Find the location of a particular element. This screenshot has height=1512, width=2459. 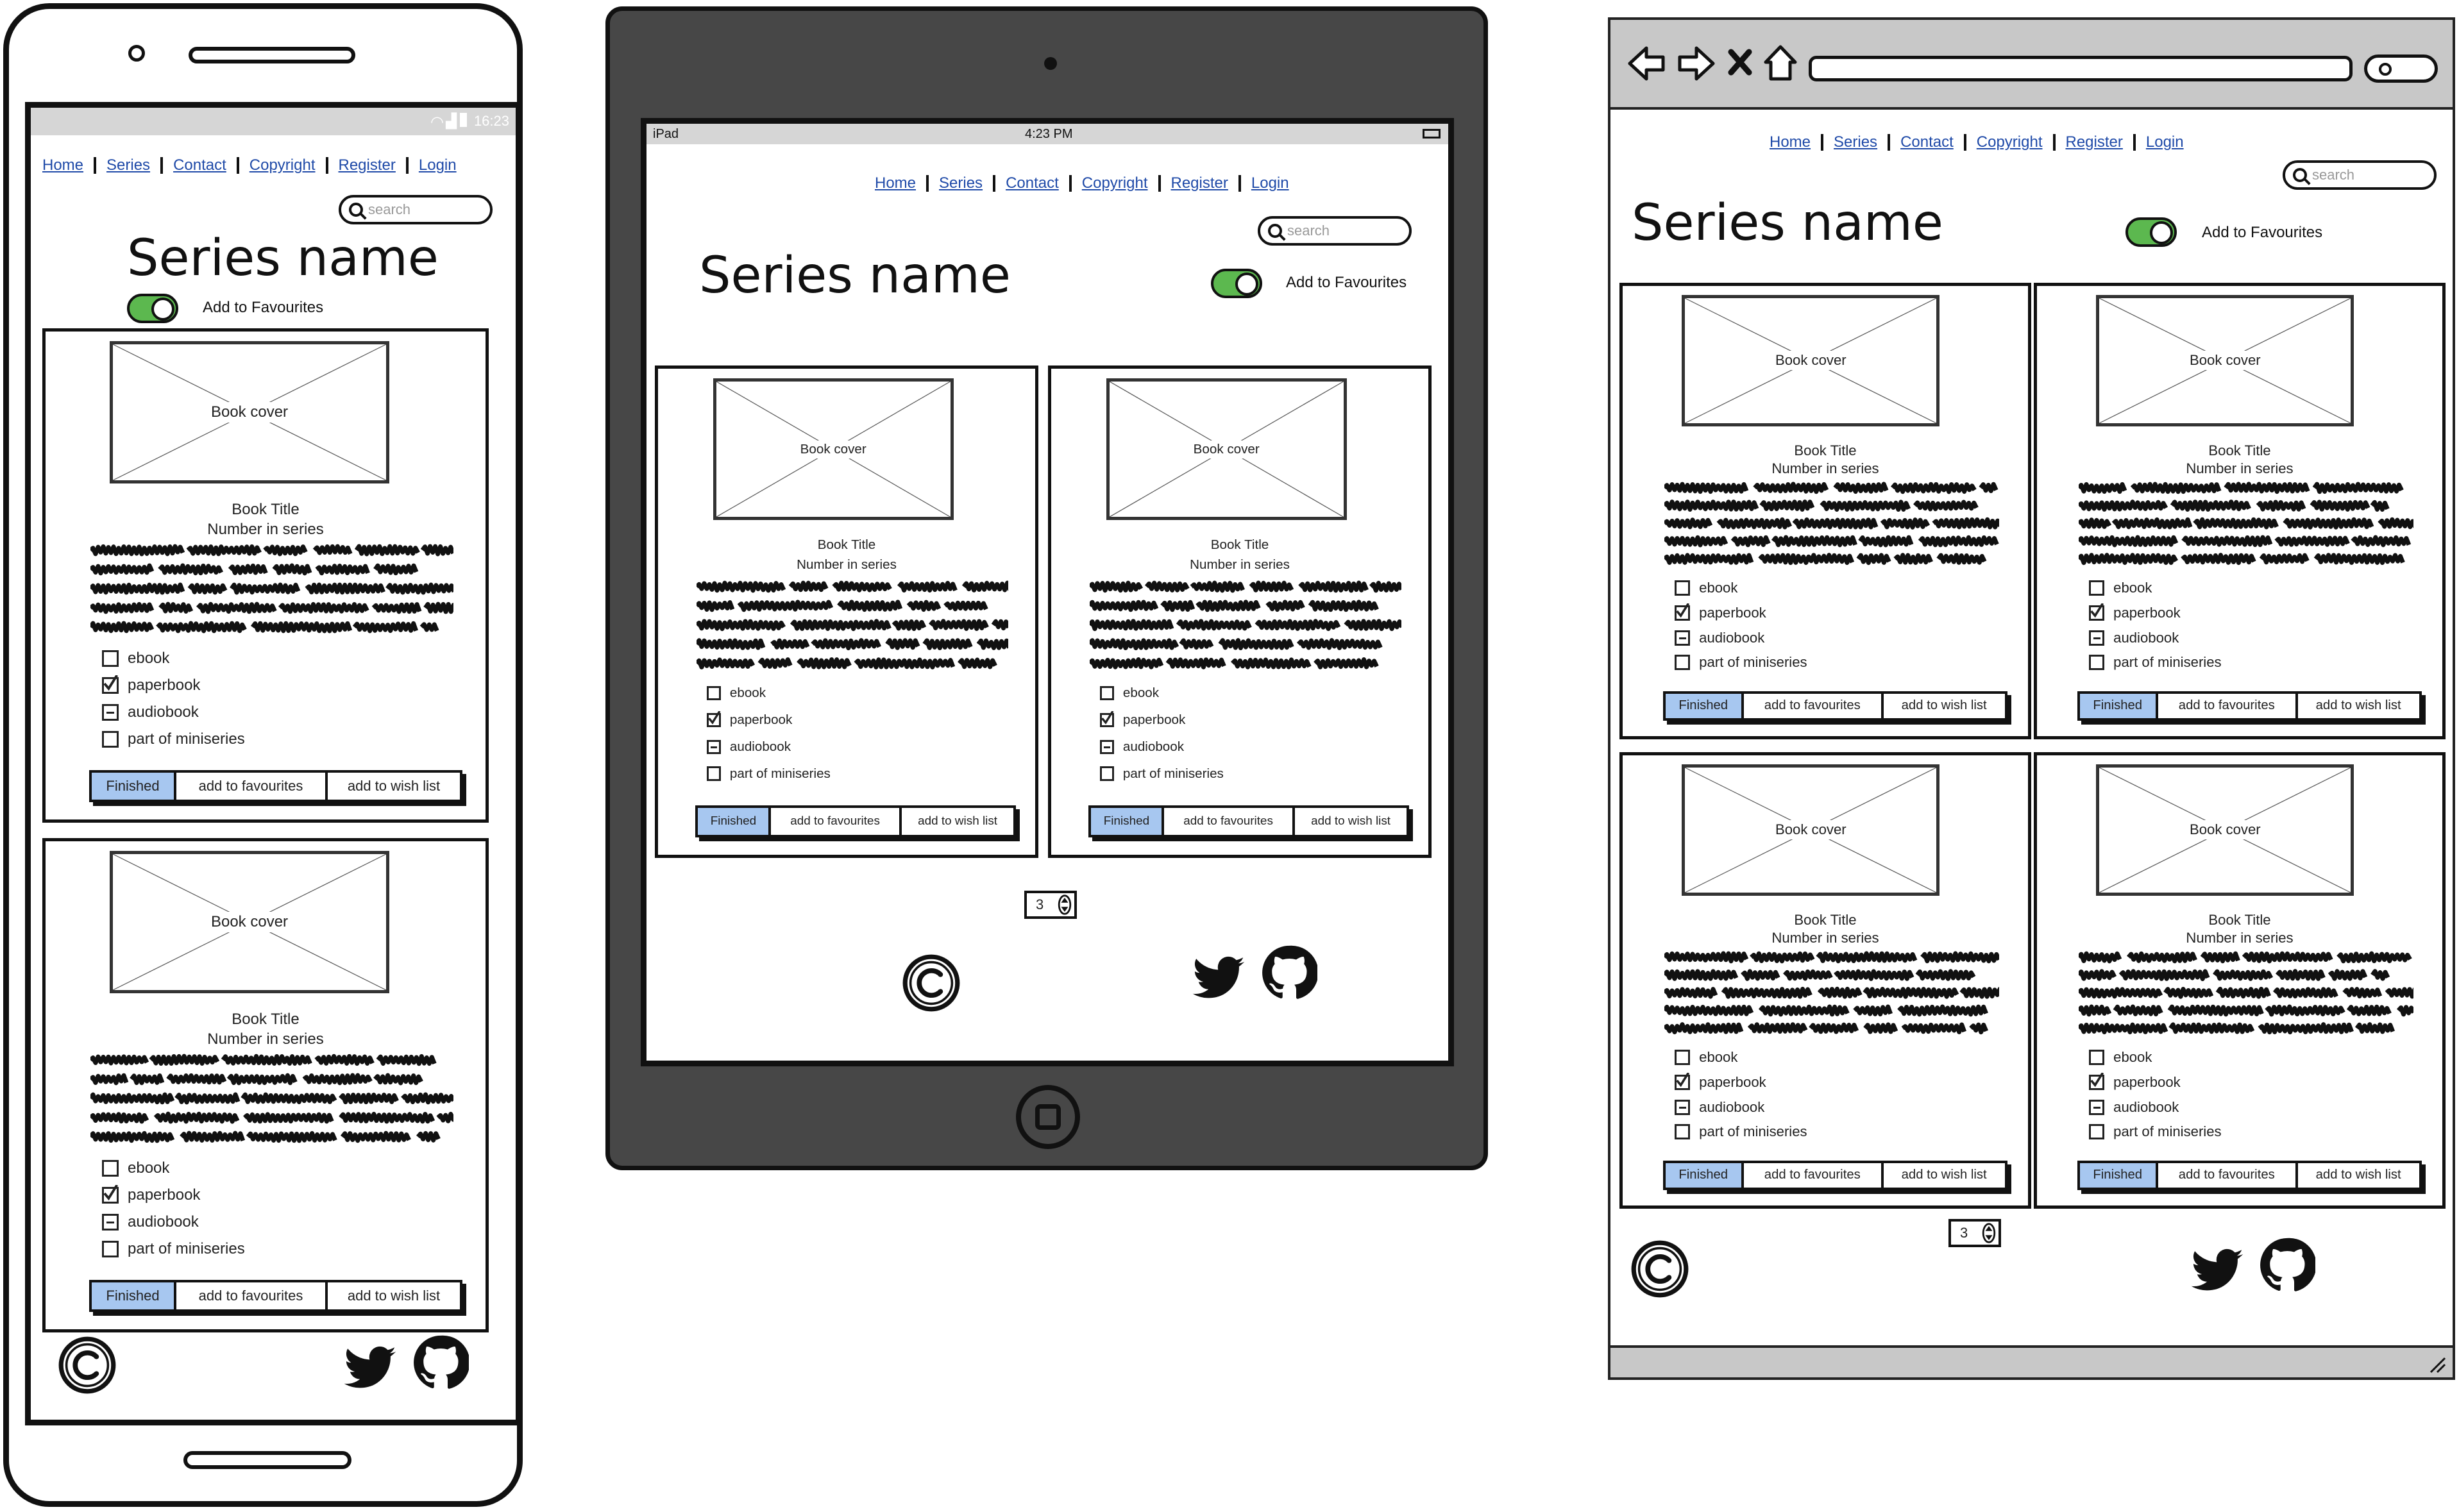

nav-login-link: Login is located at coordinates (436, 165).